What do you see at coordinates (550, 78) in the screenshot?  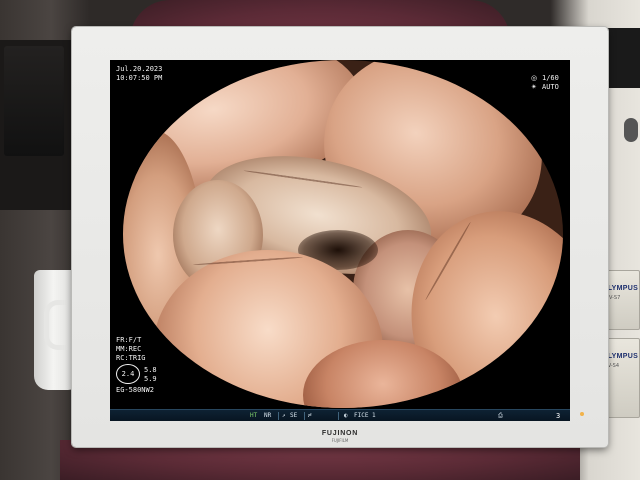 I see `shutter-speed: 1/60` at bounding box center [550, 78].